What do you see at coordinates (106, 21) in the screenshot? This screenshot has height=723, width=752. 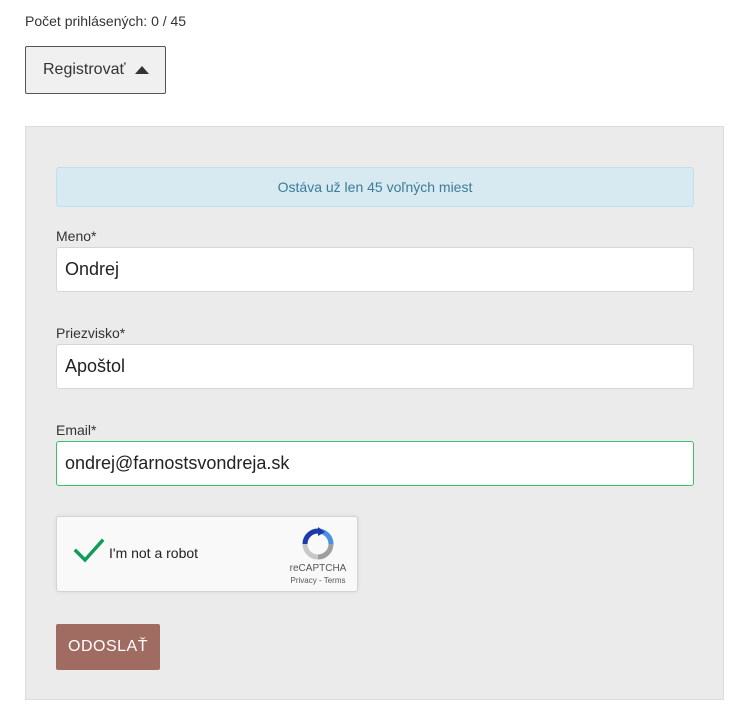 I see `registration-count: Počet prihlásených: 0 / 45` at bounding box center [106, 21].